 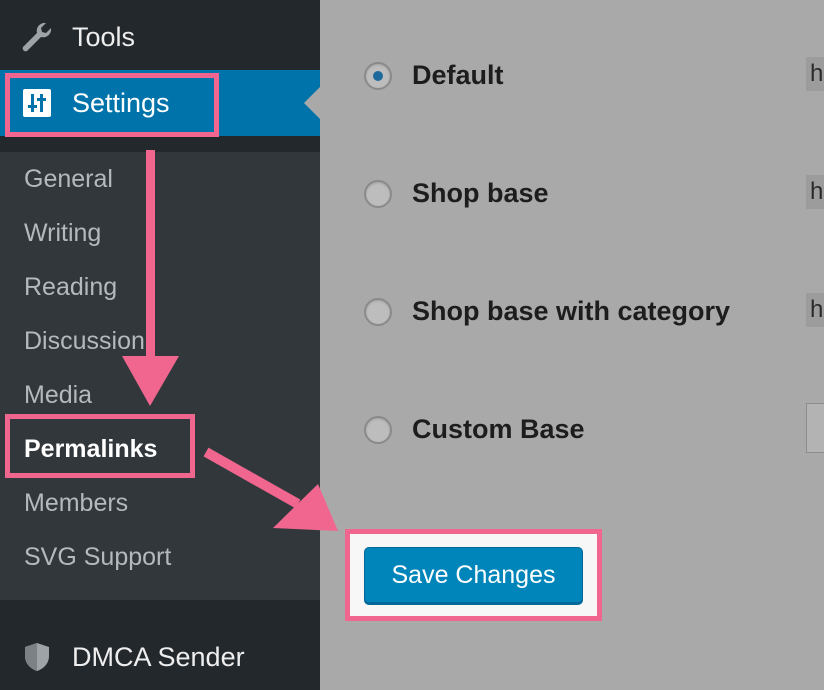 I want to click on arrow-down, so click(x=150, y=278).